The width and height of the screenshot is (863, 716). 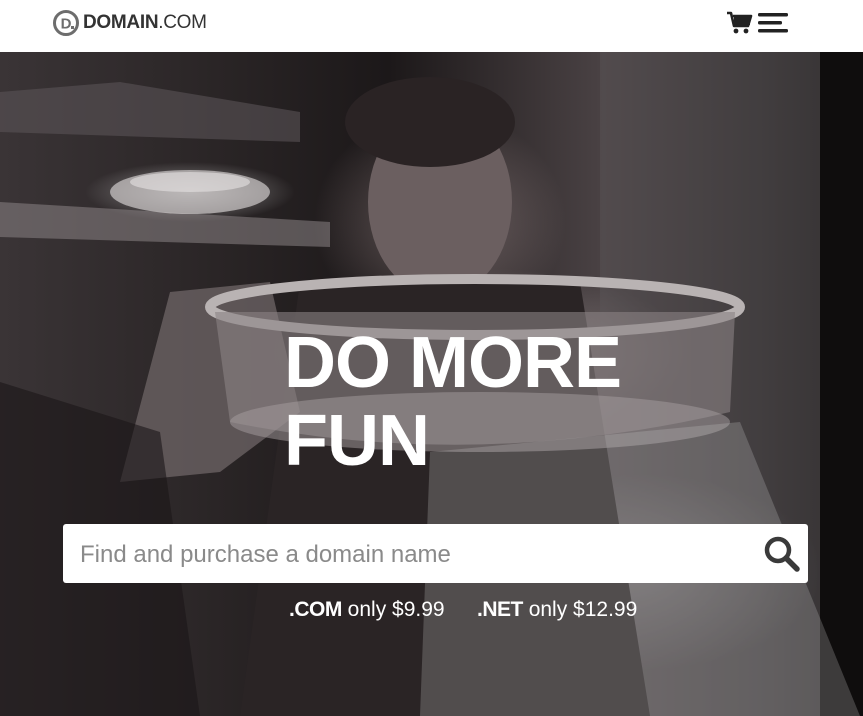 I want to click on search-icon, so click(x=782, y=554).